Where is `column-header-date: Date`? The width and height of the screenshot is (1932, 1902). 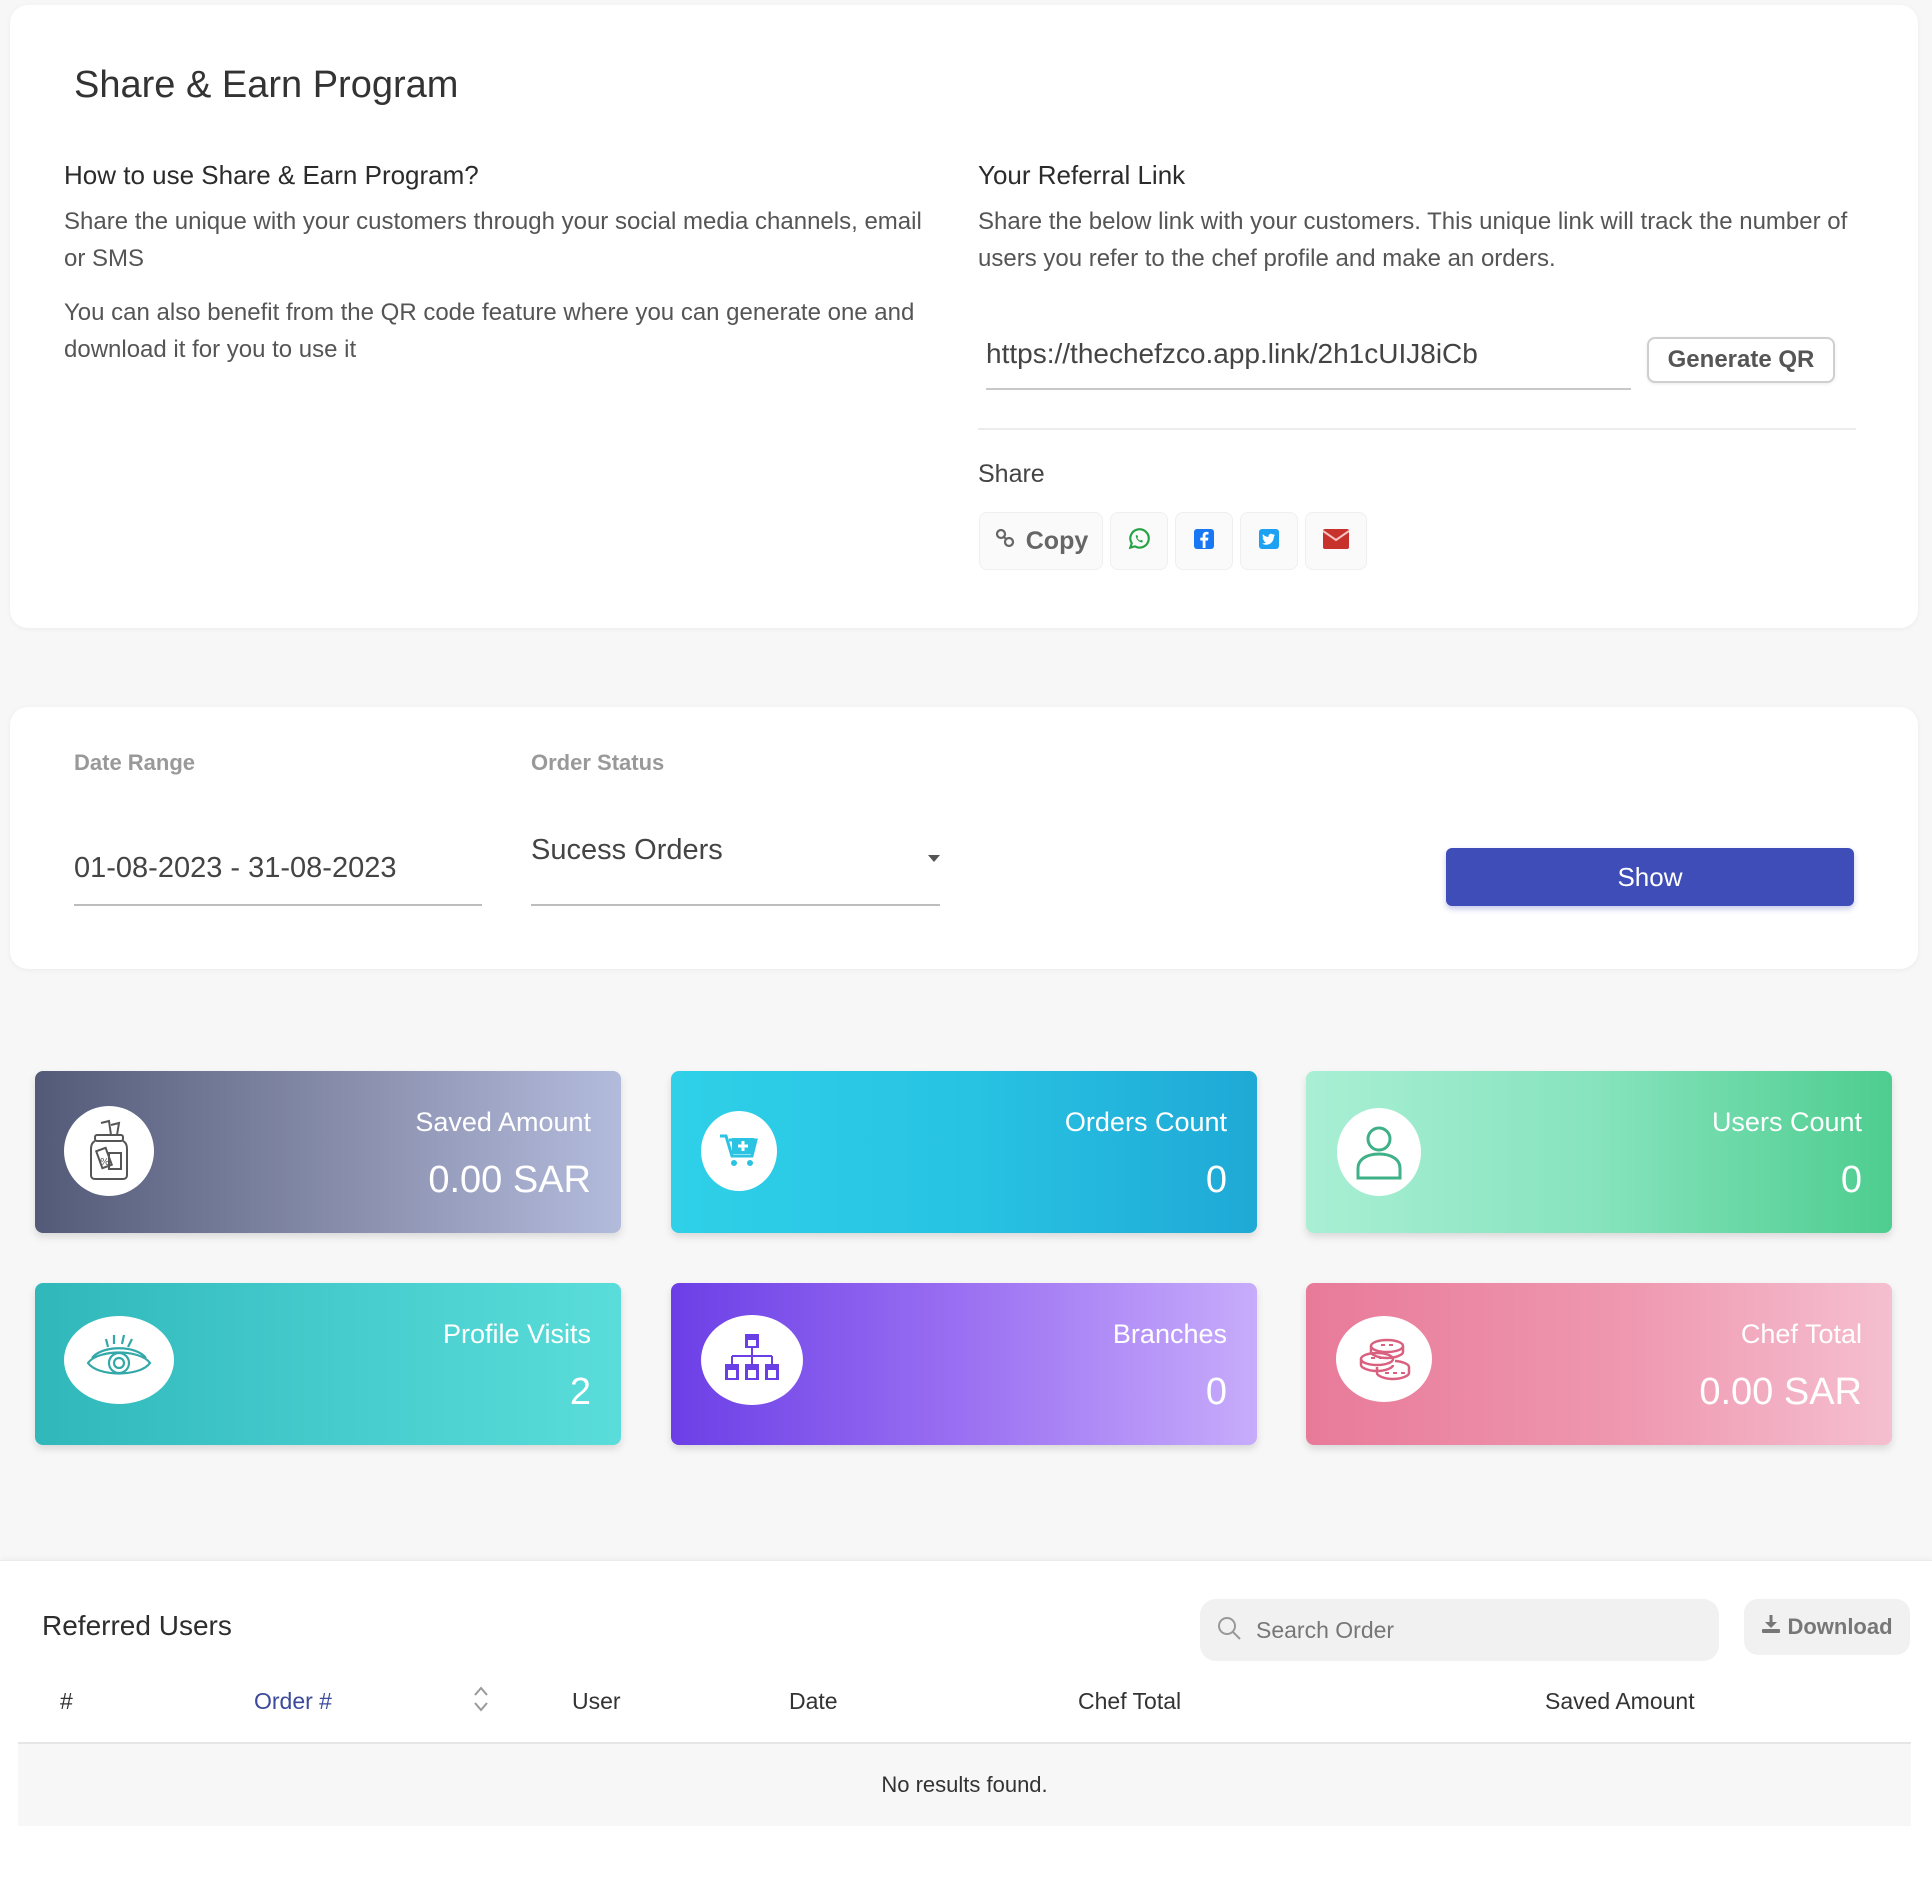 column-header-date: Date is located at coordinates (813, 1701).